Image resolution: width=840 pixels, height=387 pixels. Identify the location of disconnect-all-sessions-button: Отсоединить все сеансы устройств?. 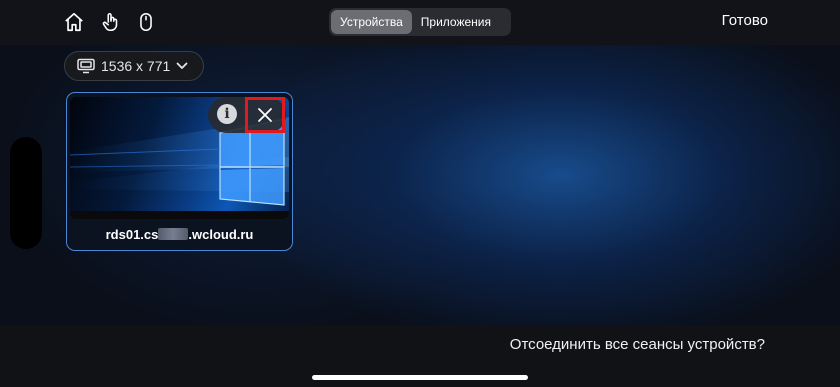
(637, 344).